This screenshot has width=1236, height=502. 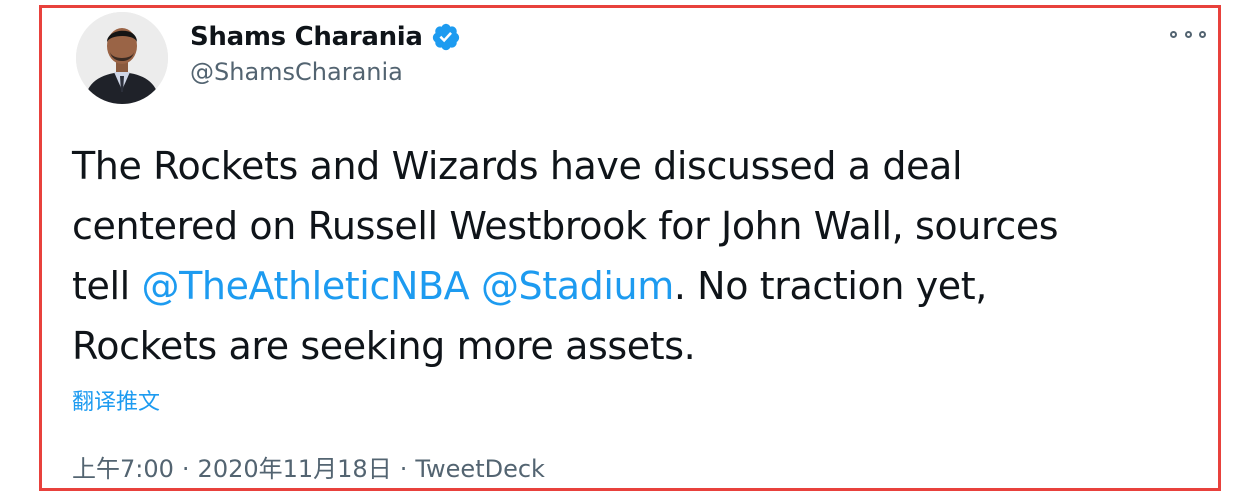 What do you see at coordinates (123, 469) in the screenshot?
I see `tweet-time: 上午7:00` at bounding box center [123, 469].